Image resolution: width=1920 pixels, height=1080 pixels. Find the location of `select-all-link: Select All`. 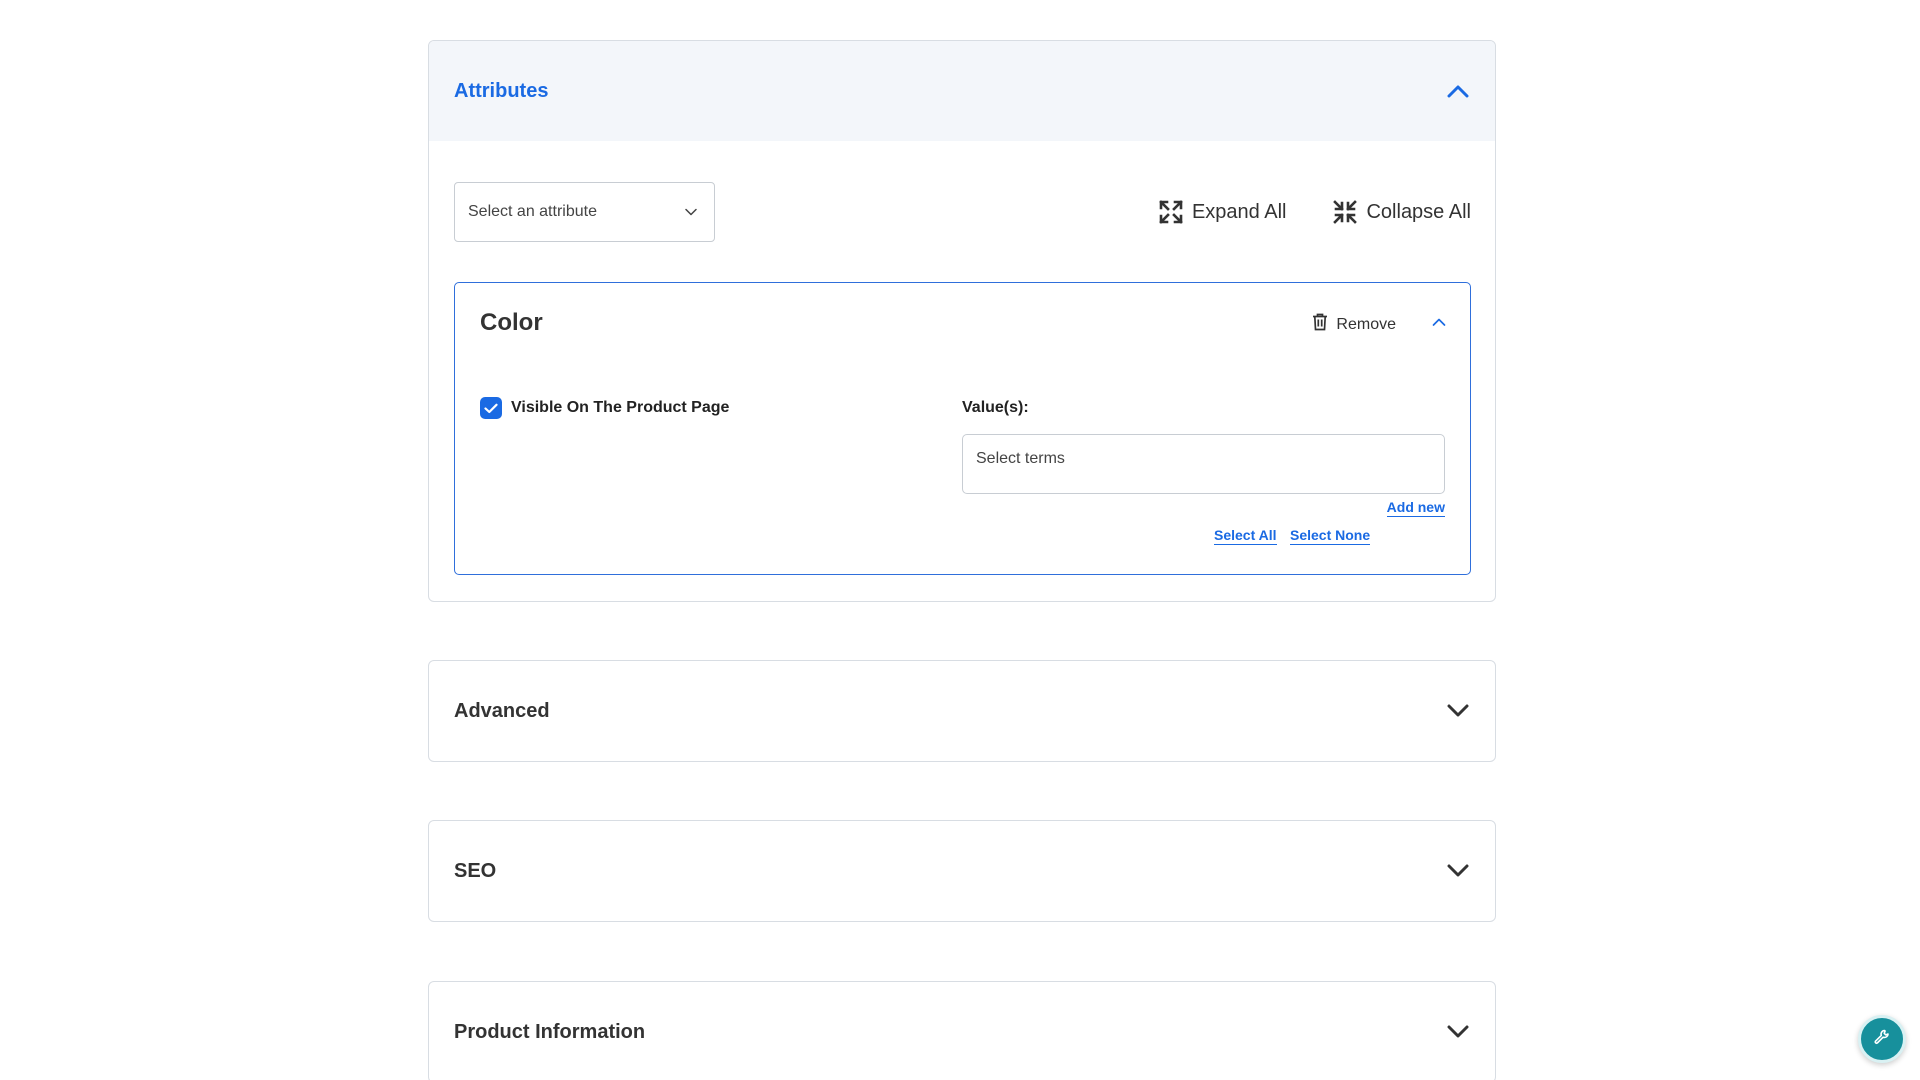

select-all-link: Select All is located at coordinates (1245, 536).